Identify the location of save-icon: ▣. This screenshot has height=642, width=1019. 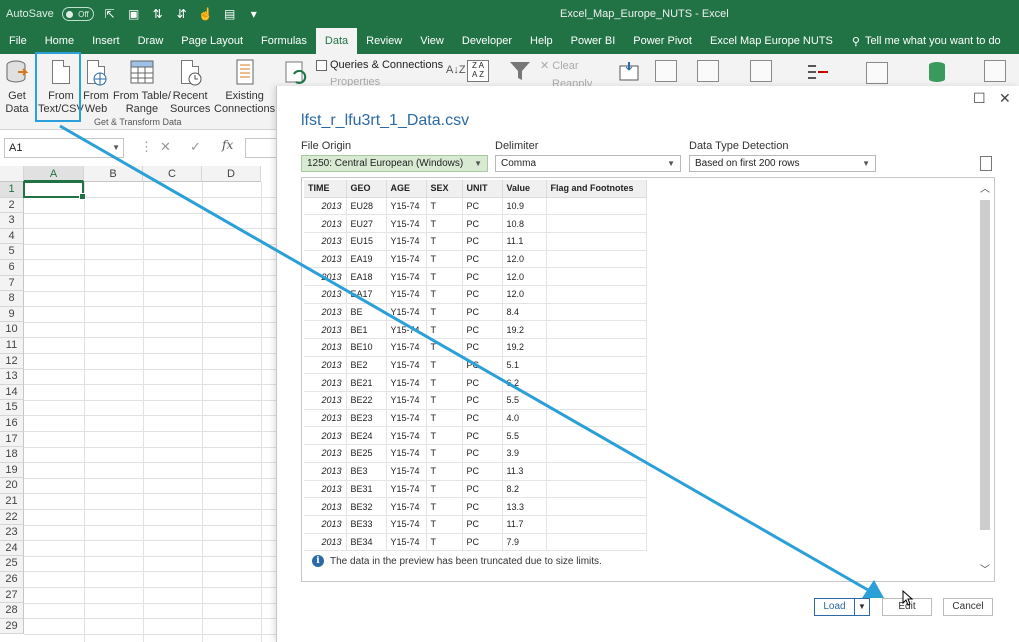
(134, 14).